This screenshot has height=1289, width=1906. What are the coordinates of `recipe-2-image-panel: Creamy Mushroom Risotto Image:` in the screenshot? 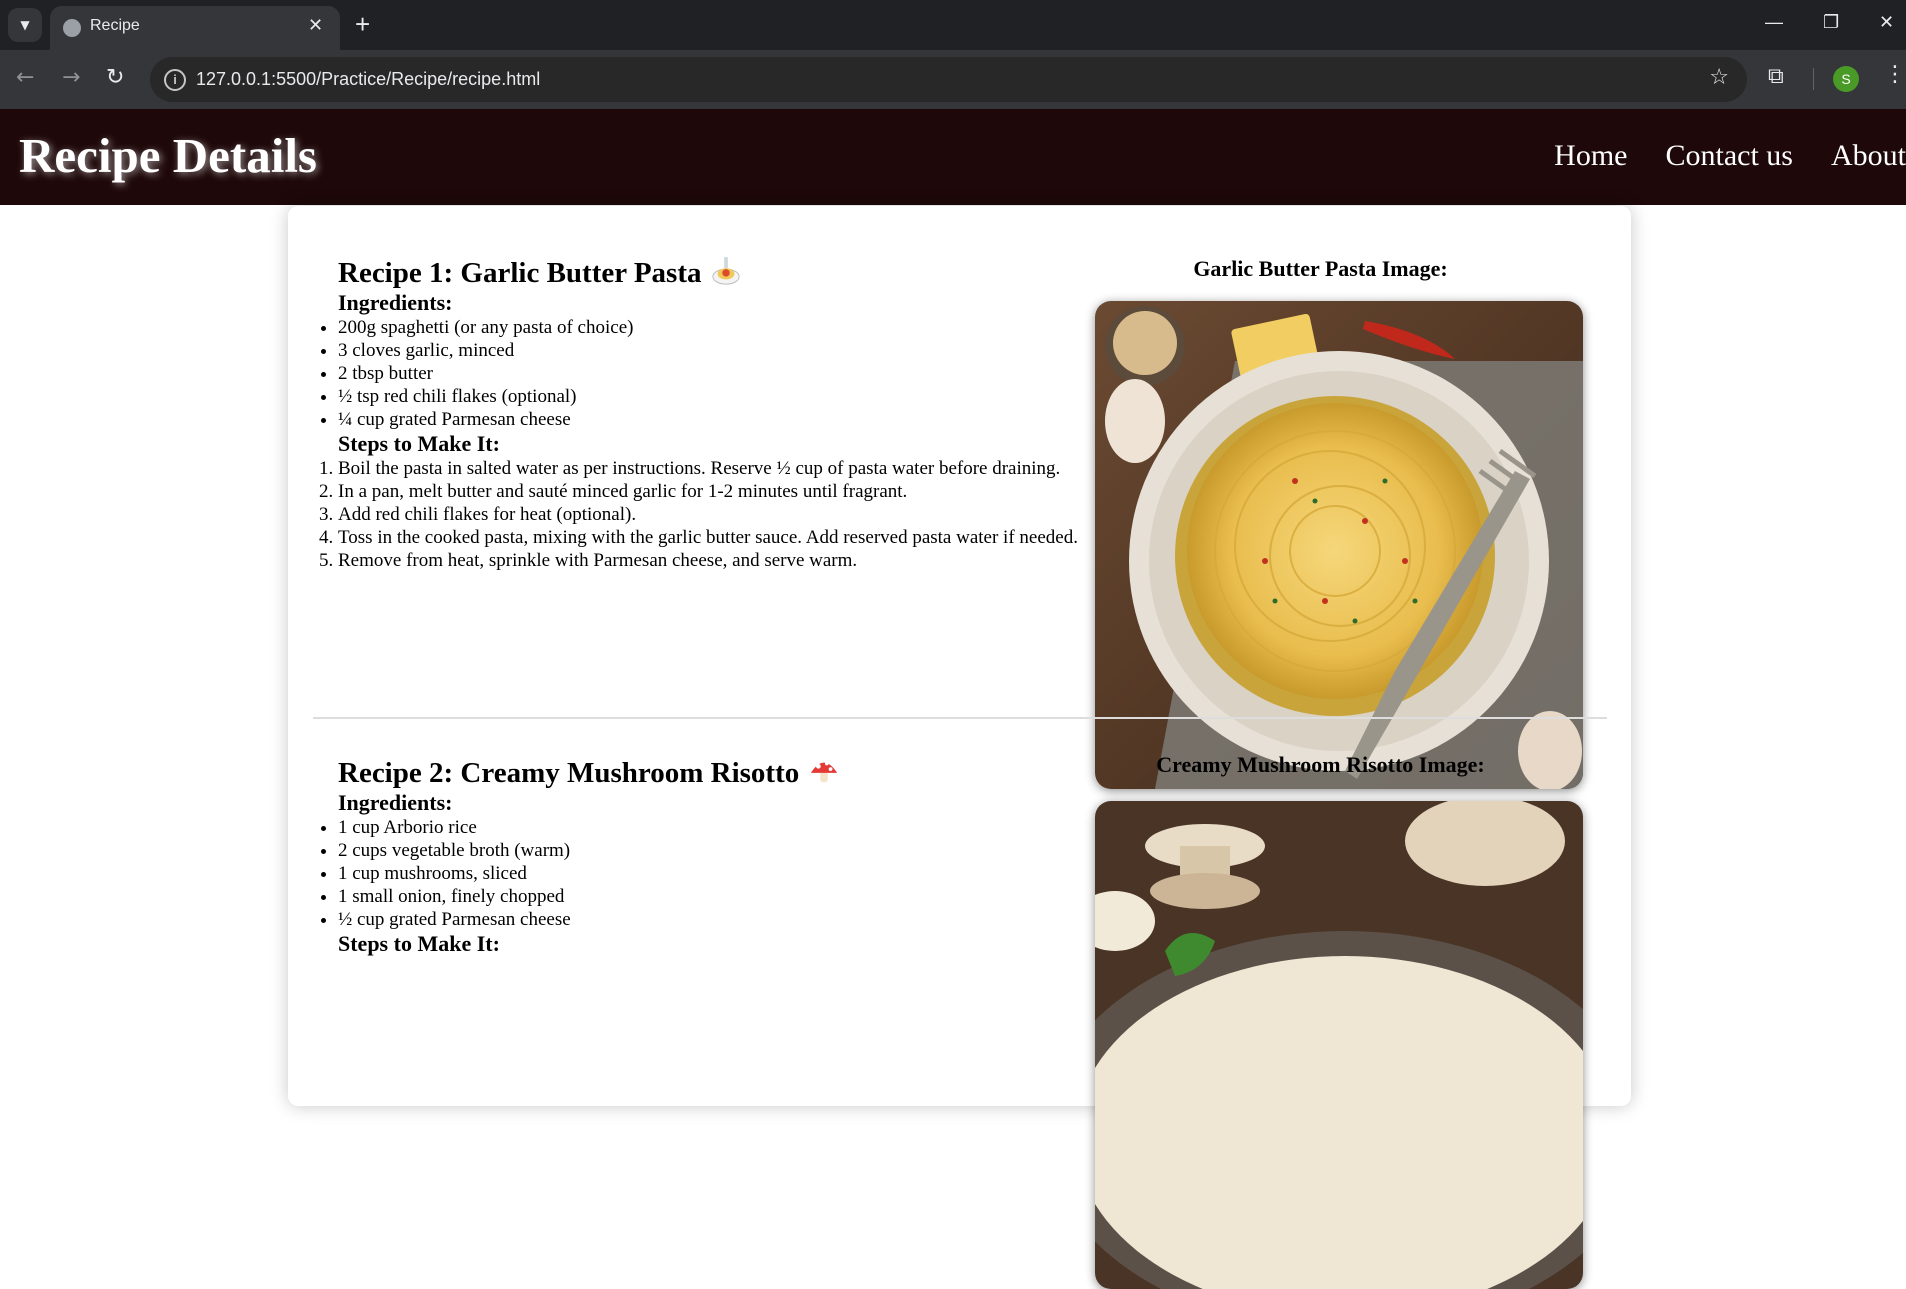 It's located at (1320, 1020).